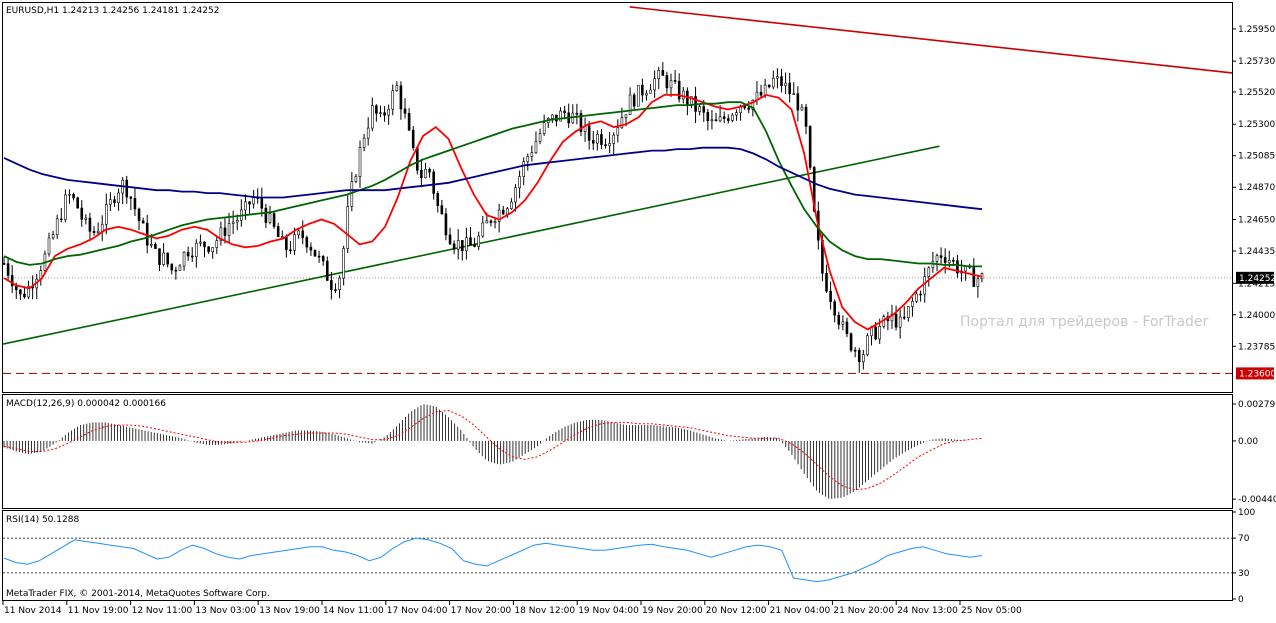  What do you see at coordinates (736, 611) in the screenshot?
I see `time-tick-label: 20 Nov 12:00` at bounding box center [736, 611].